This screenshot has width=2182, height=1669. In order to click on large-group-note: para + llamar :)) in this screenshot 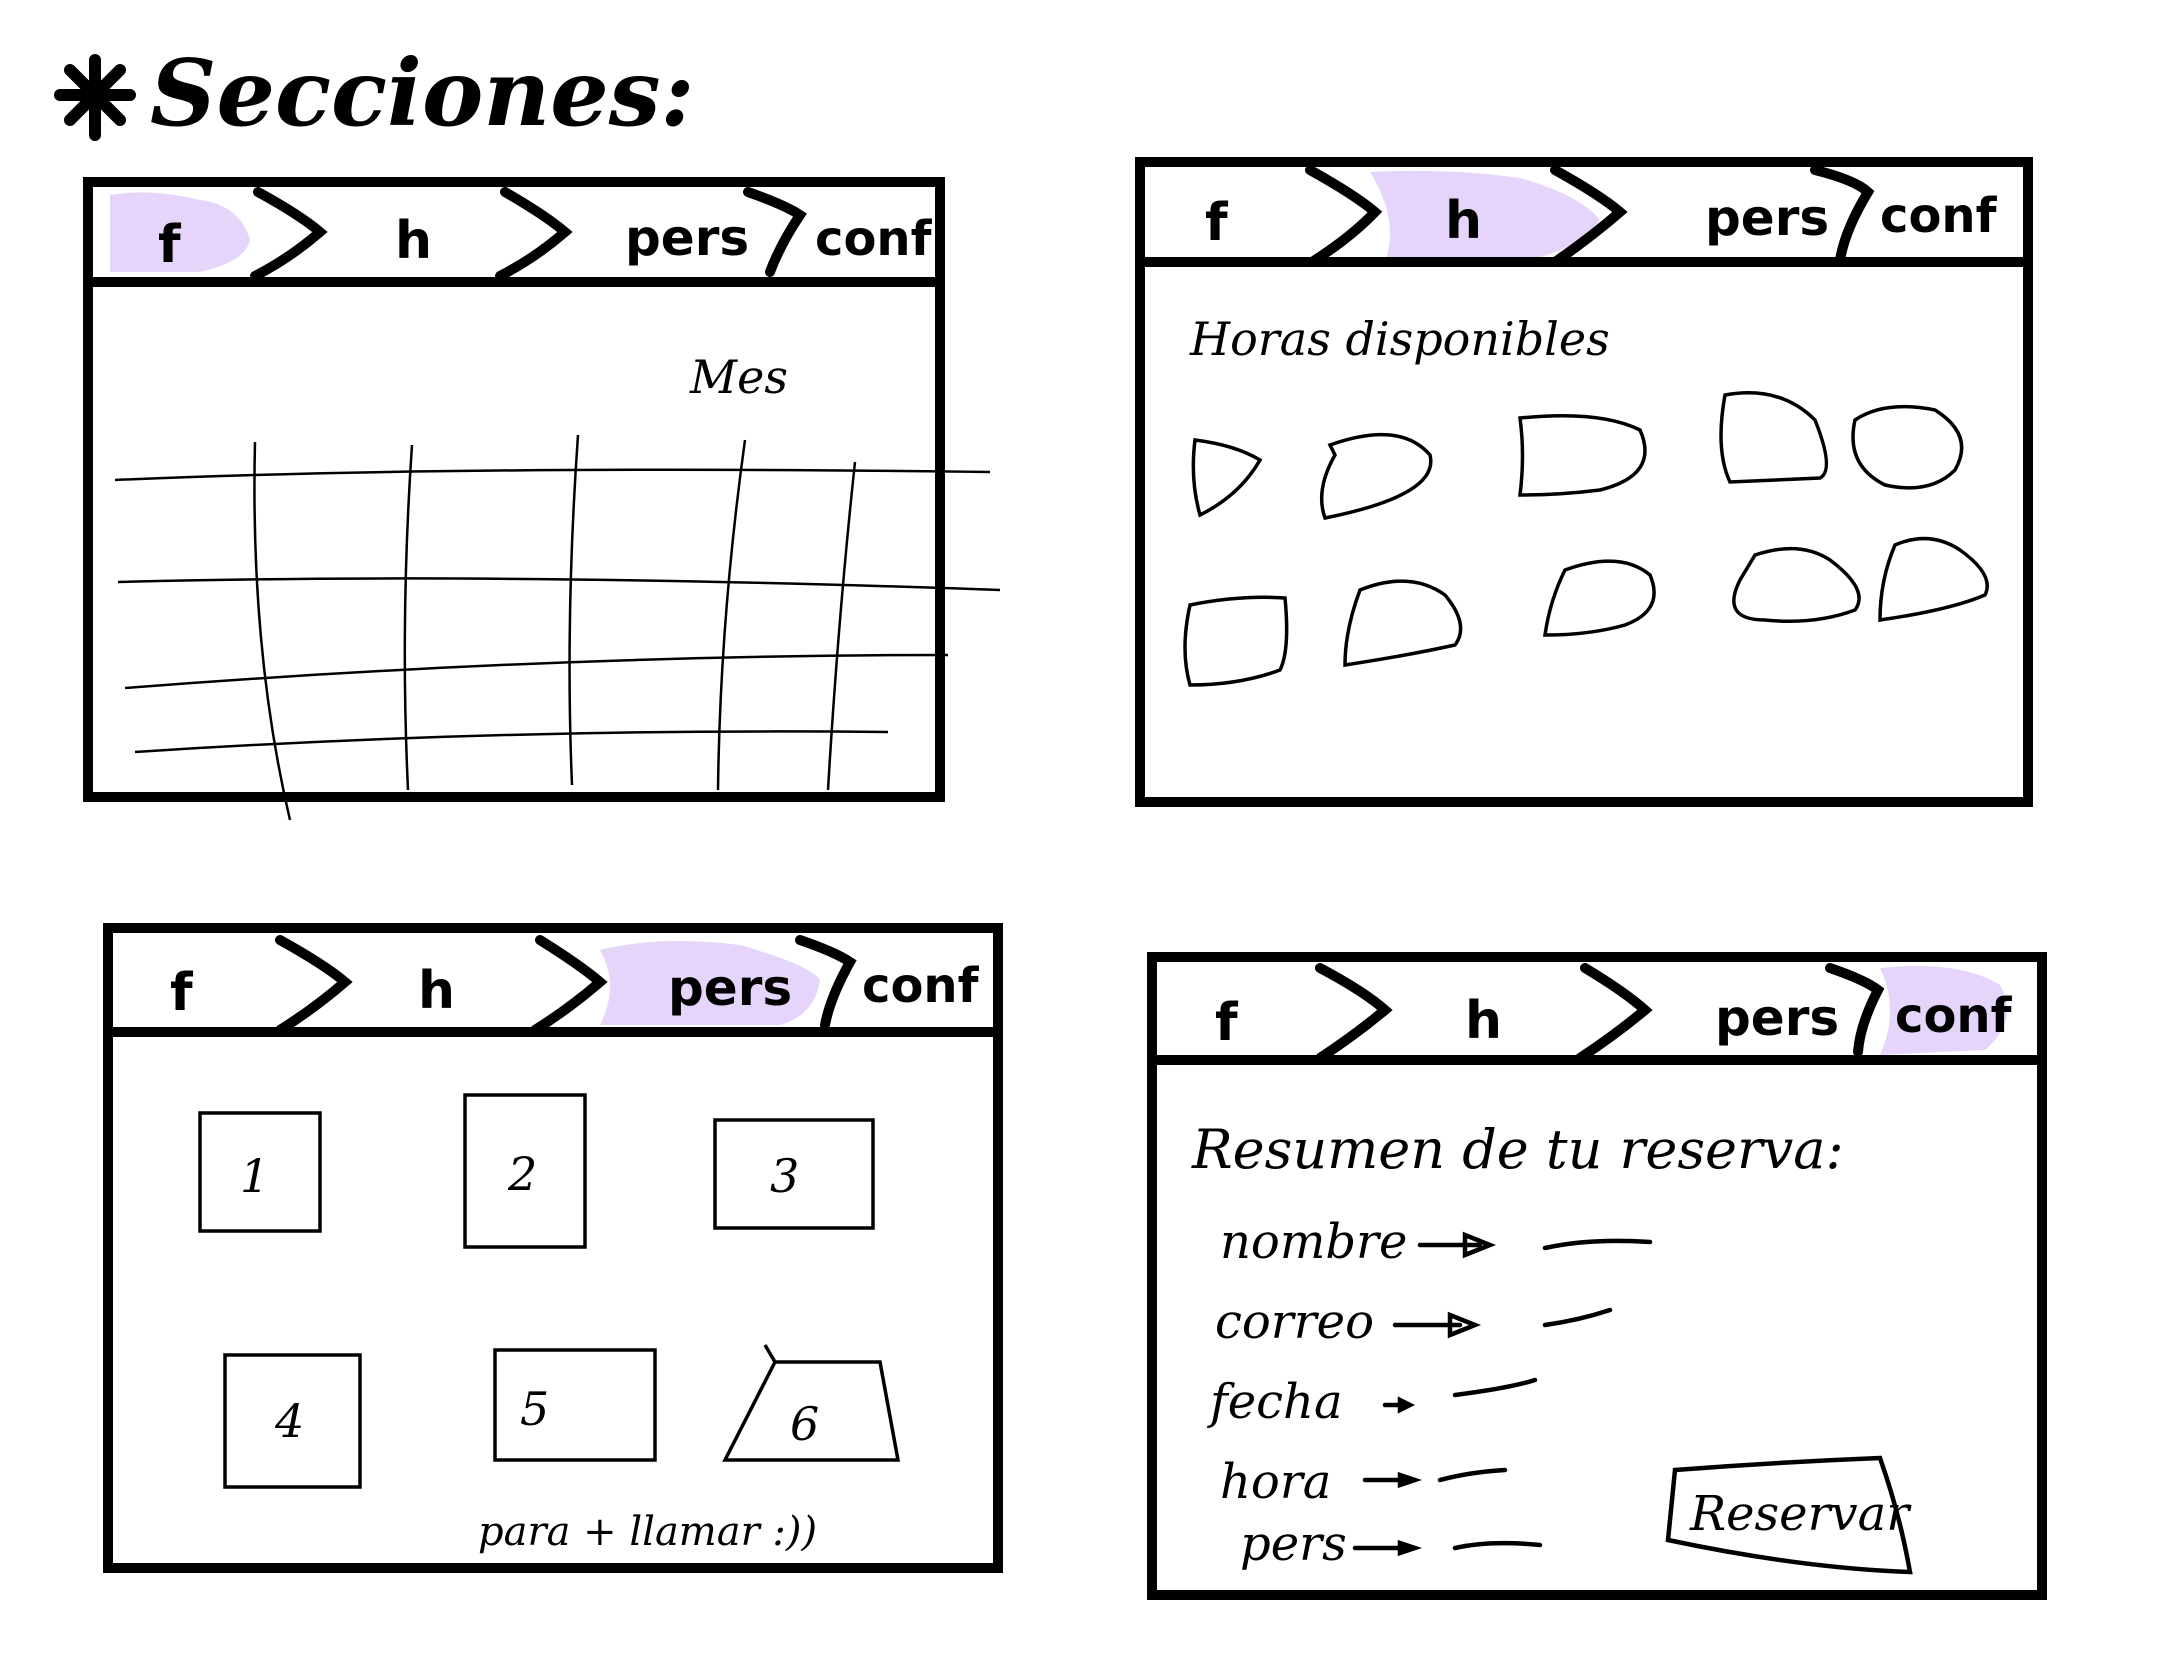, I will do `click(647, 1532)`.